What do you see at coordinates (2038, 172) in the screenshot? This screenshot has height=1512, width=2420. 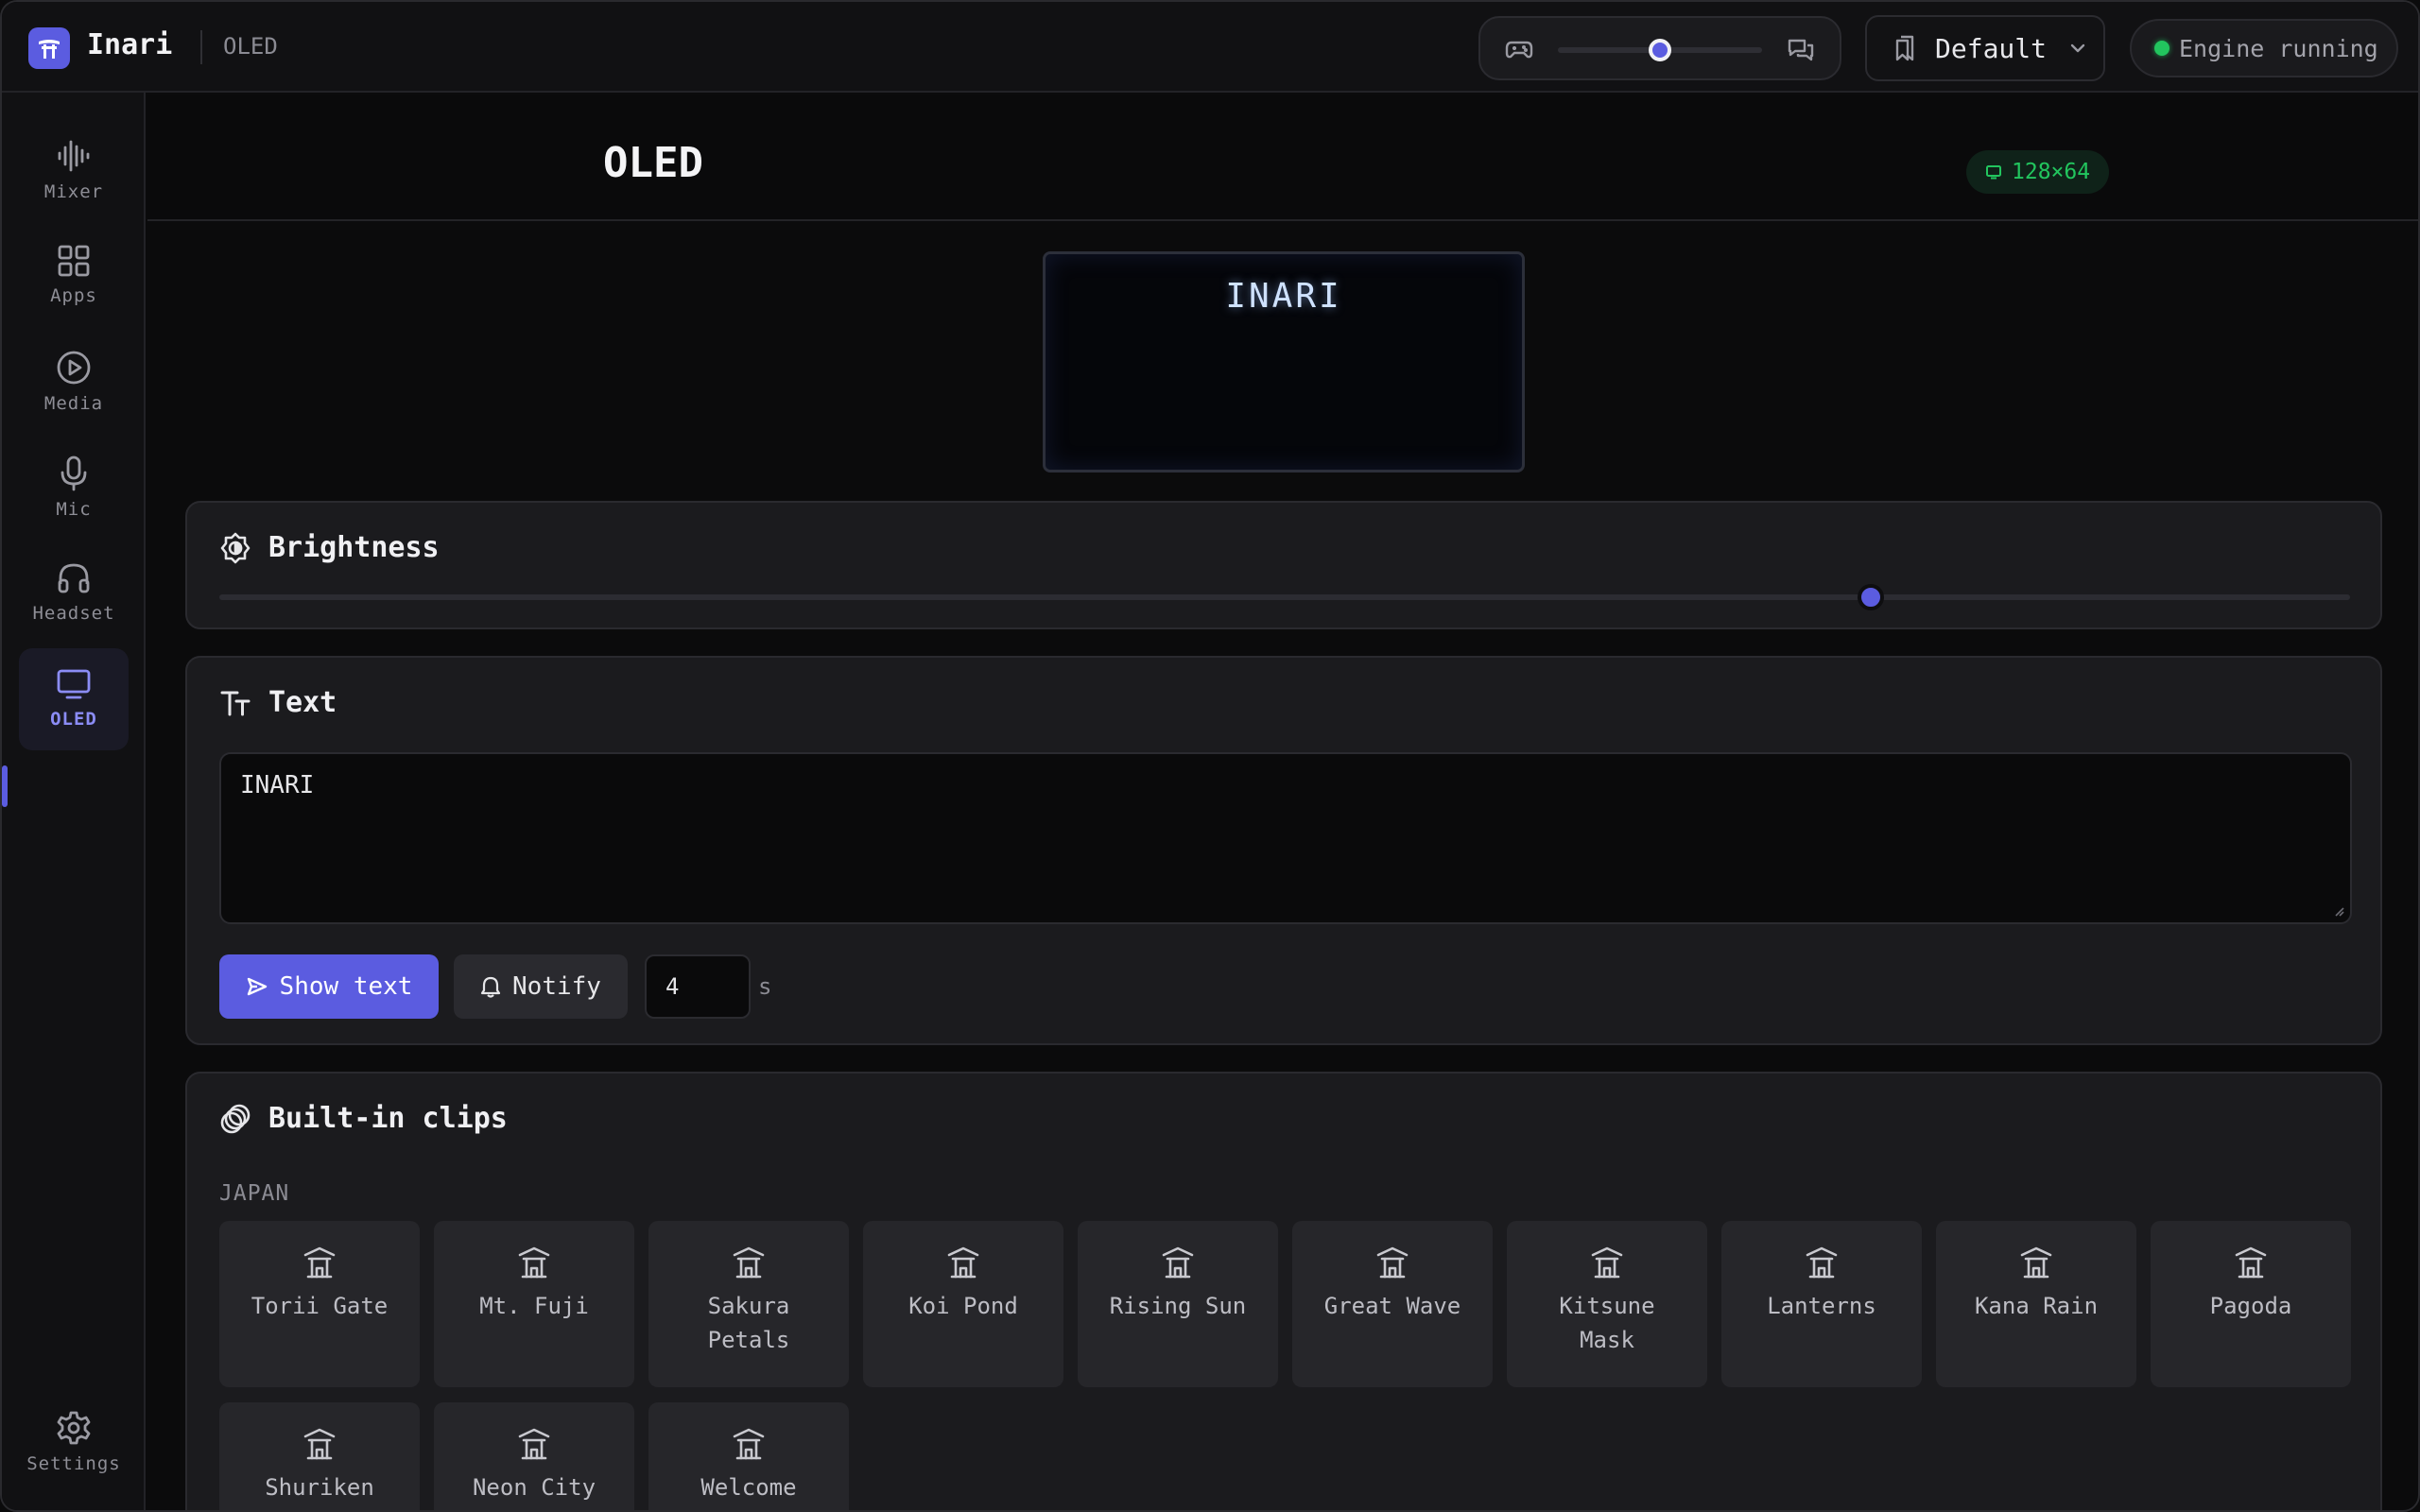 I see `resolution-badge: 128×64` at bounding box center [2038, 172].